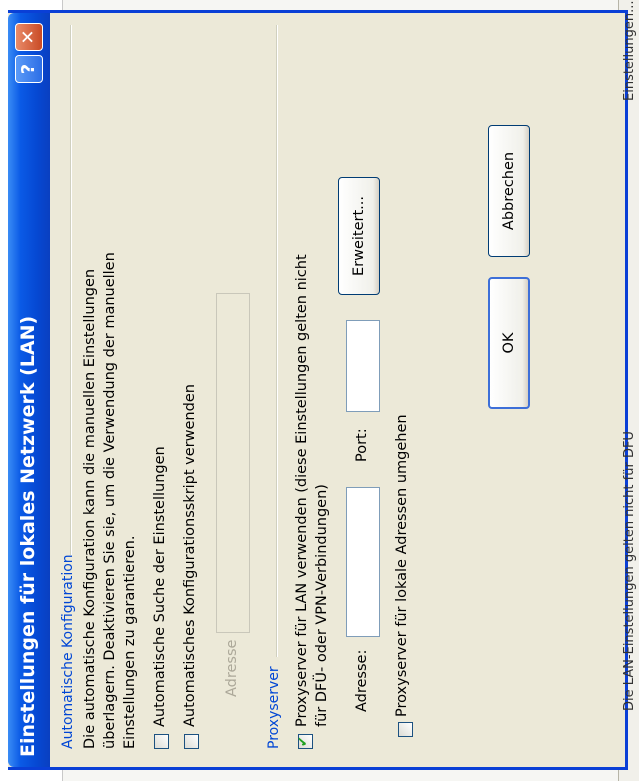  I want to click on proxy-group-title: Proxyserver, so click(274, 707).